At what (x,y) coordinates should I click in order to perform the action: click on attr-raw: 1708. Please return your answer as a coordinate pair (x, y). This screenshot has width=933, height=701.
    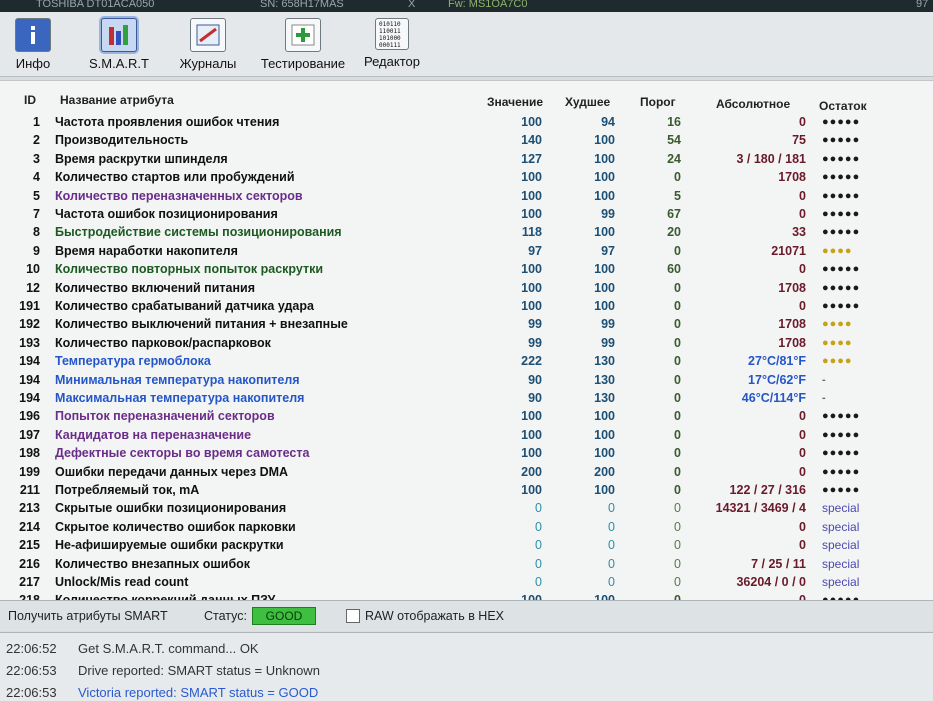
    Looking at the image, I should click on (792, 324).